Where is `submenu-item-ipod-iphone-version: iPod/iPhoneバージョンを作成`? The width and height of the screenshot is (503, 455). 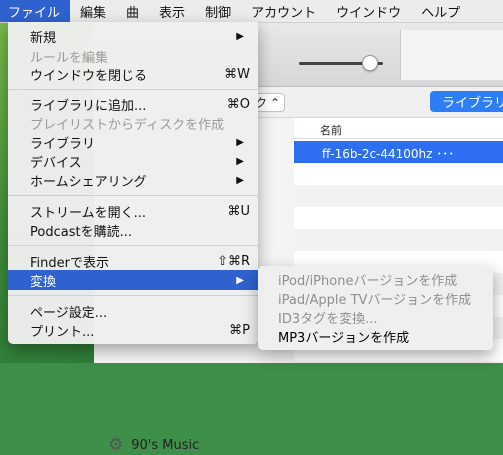
submenu-item-ipod-iphone-version: iPod/iPhoneバージョンを作成 is located at coordinates (368, 281).